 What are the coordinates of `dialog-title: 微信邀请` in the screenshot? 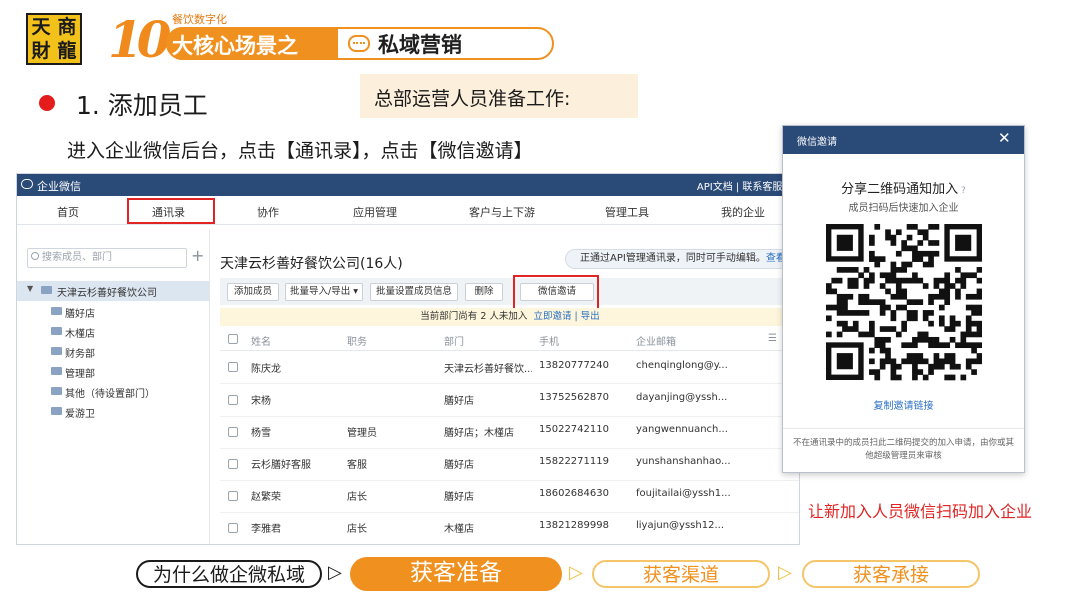 It's located at (817, 142).